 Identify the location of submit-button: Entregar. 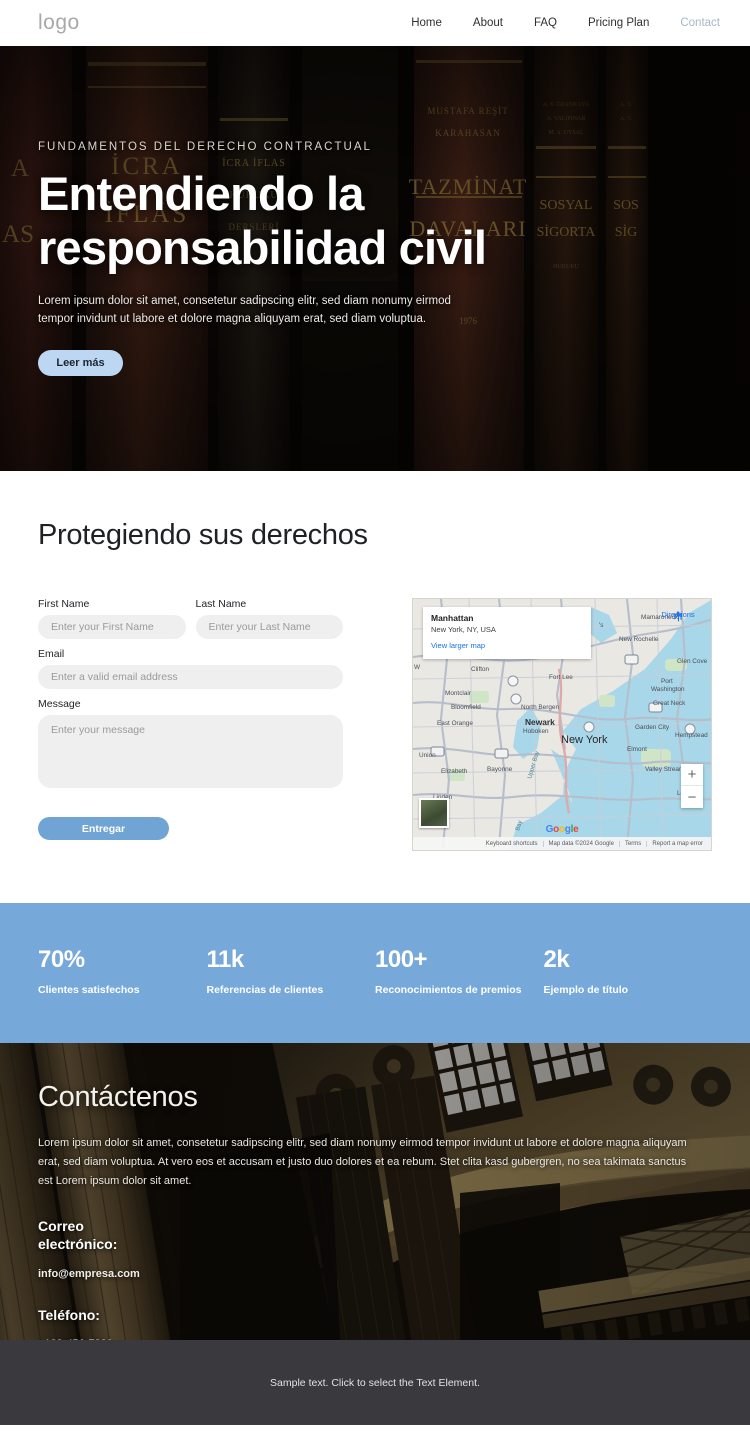
(103, 828).